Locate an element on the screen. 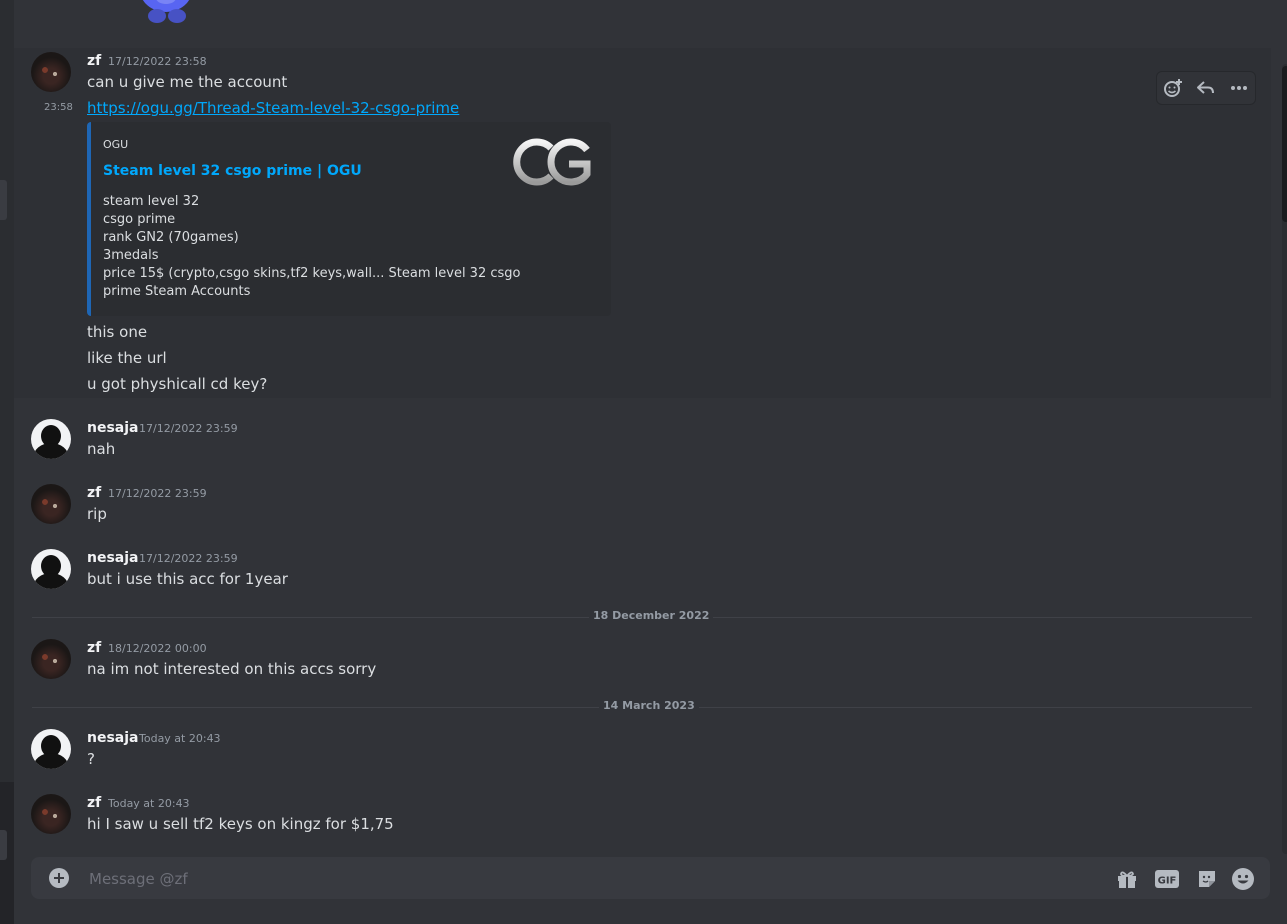 Image resolution: width=1287 pixels, height=924 pixels. upload-plus-icon is located at coordinates (59, 878).